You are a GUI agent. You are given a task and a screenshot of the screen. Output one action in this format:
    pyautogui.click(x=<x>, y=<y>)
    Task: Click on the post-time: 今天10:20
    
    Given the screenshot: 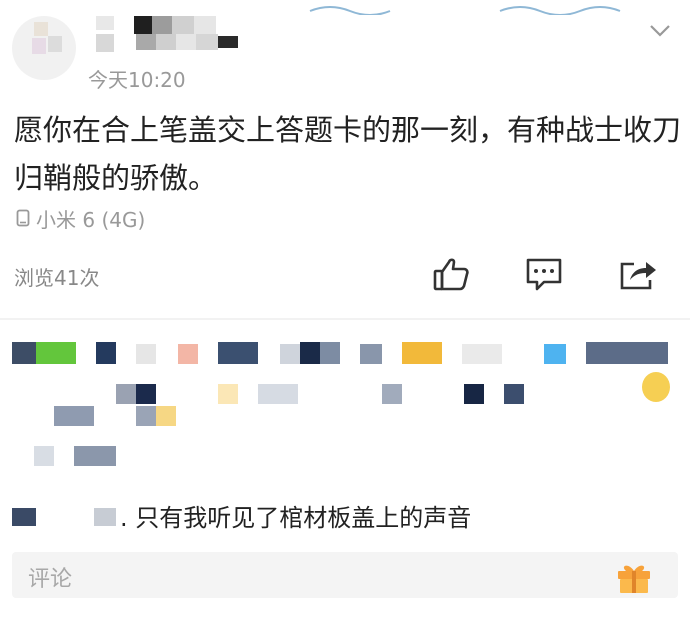 What is the action you would take?
    pyautogui.click(x=137, y=80)
    